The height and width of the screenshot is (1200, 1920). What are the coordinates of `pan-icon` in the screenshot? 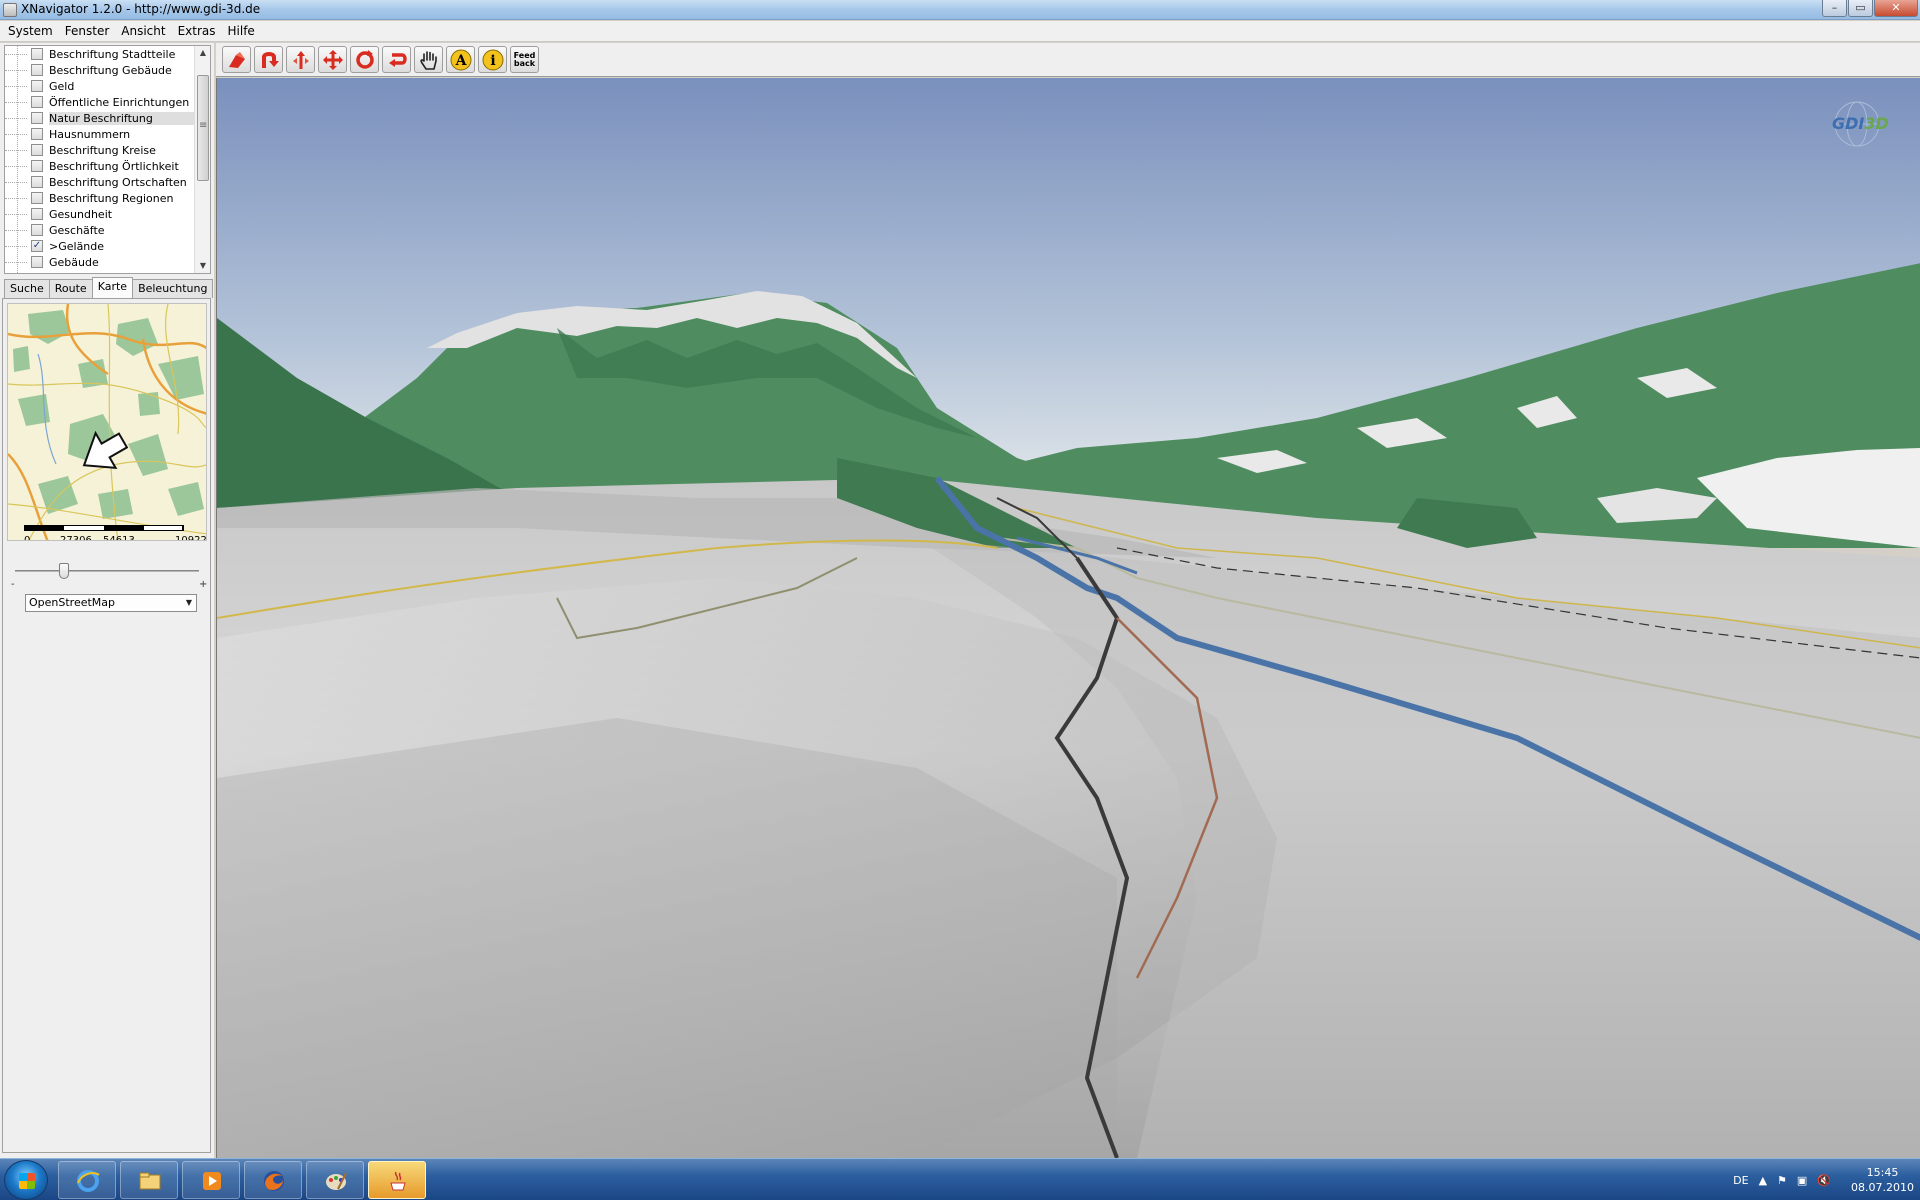 It's located at (332, 59).